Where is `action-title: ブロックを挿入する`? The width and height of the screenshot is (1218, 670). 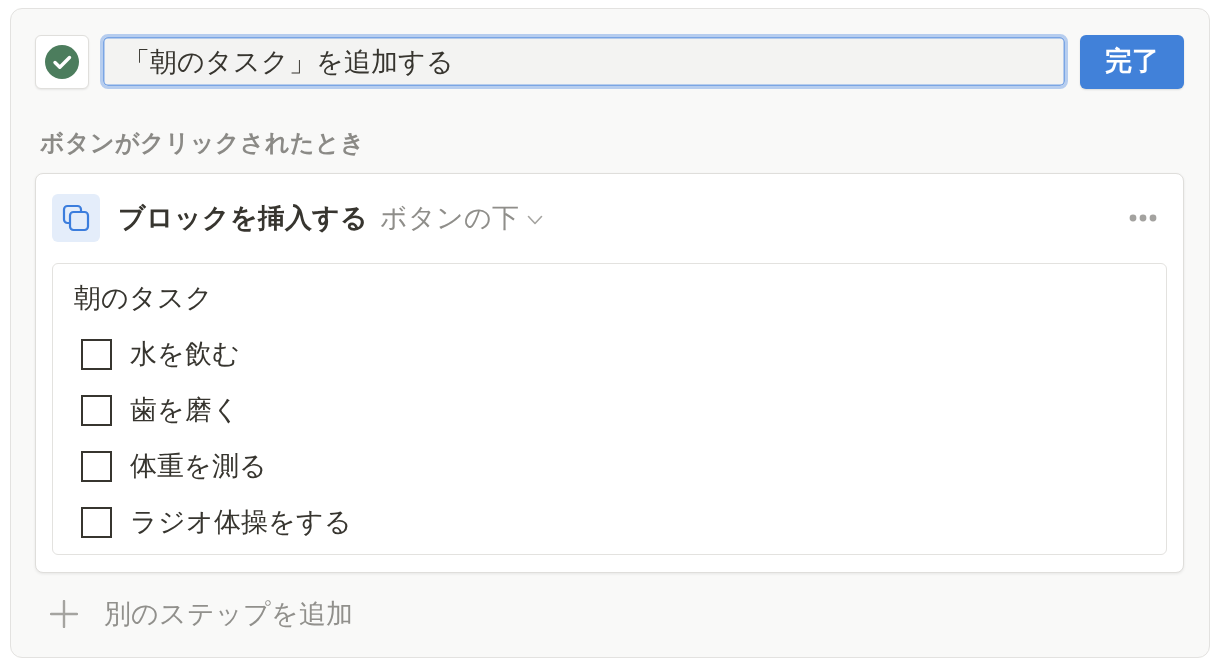 action-title: ブロックを挿入する is located at coordinates (243, 218).